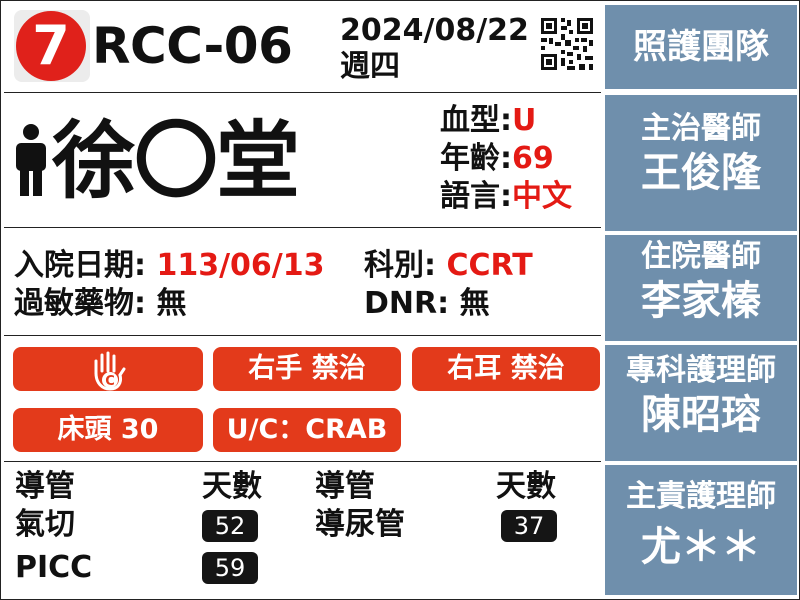 The width and height of the screenshot is (800, 600). Describe the element at coordinates (230, 526) in the screenshot. I see `catheter-days: 52` at that location.